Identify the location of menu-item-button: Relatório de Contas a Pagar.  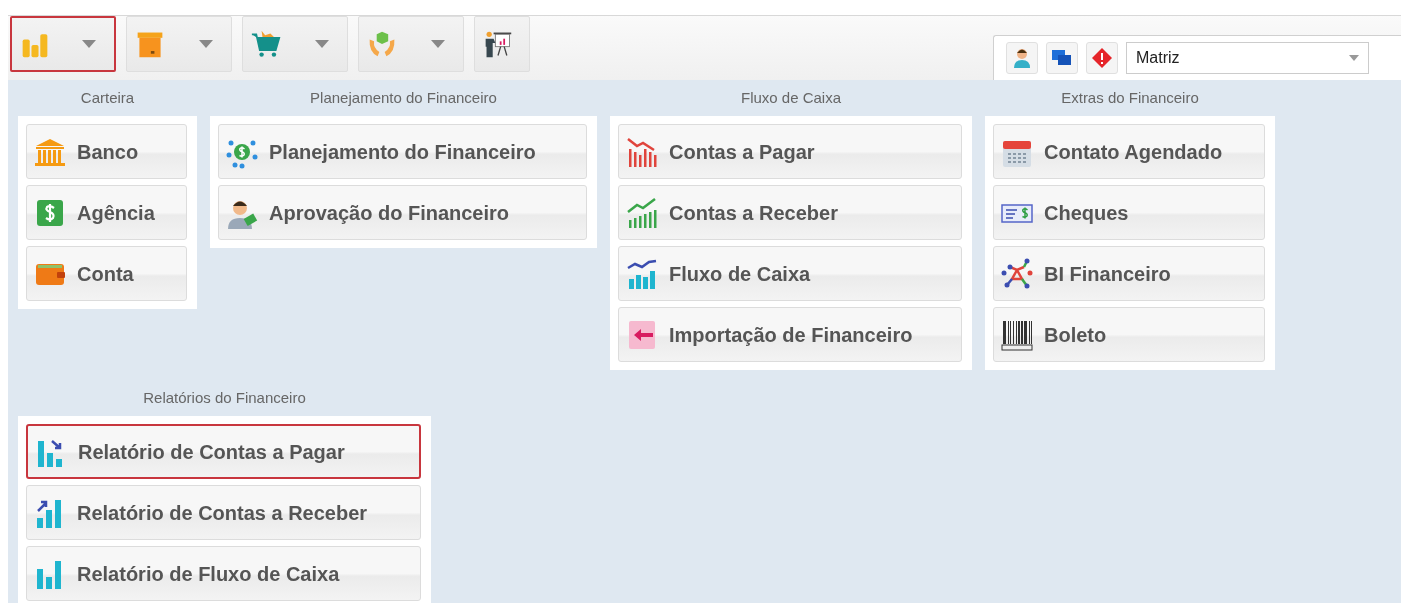
(223, 451).